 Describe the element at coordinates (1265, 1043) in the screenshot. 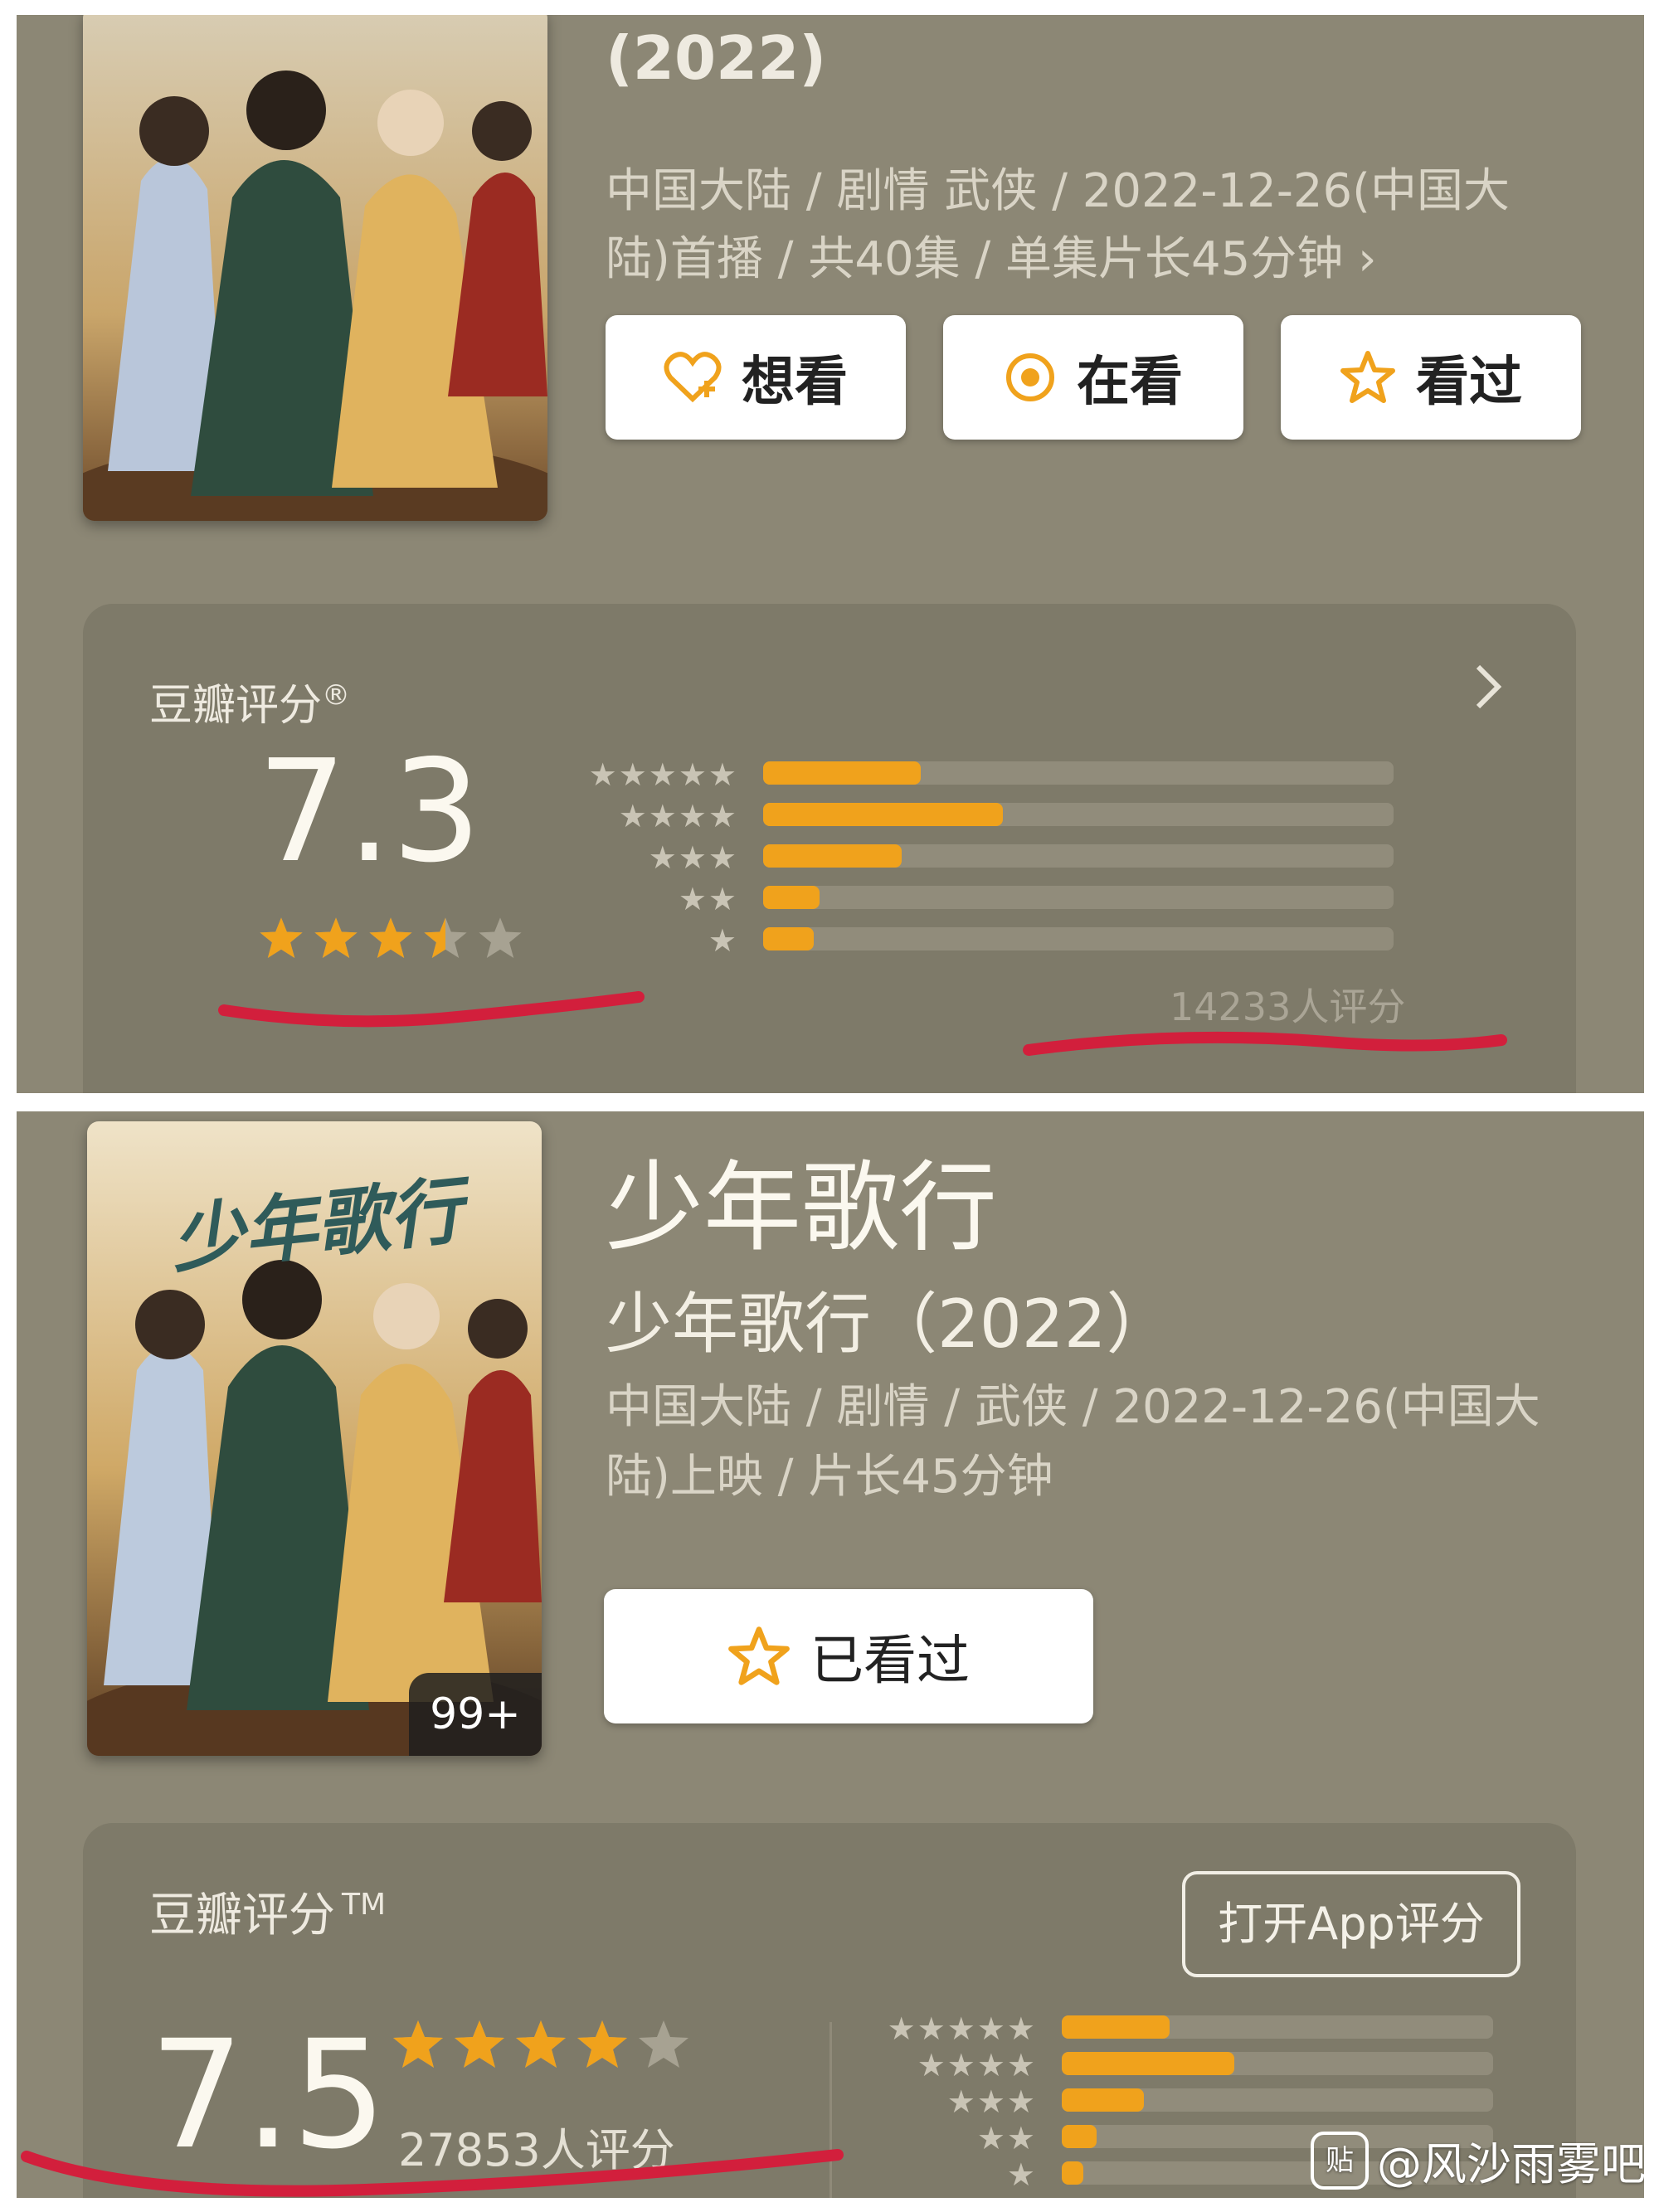

I see `red-underline-count-top` at that location.